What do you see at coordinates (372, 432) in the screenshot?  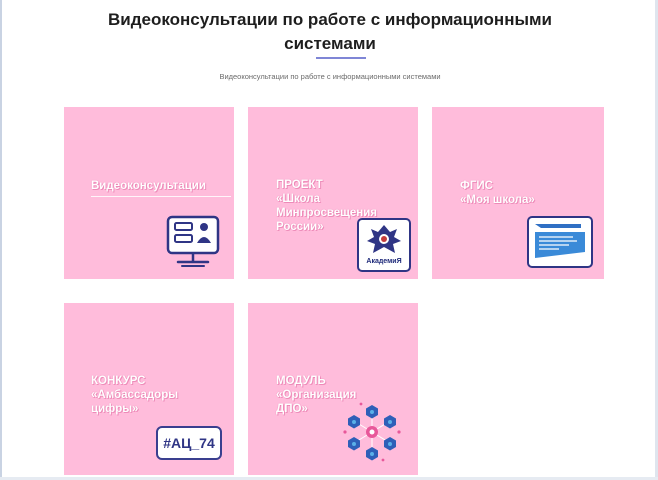 I see `network-hexagons-icon` at bounding box center [372, 432].